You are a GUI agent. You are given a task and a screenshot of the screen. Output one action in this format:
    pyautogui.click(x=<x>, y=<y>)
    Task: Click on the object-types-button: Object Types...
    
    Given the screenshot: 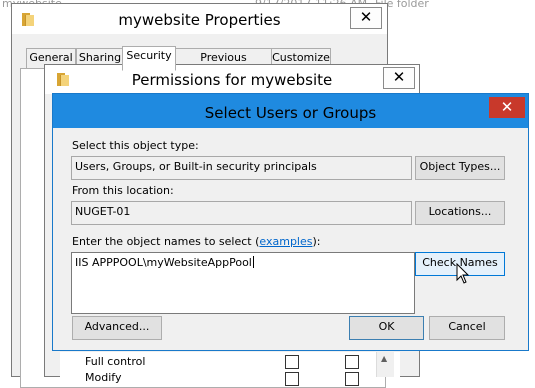 What is the action you would take?
    pyautogui.click(x=460, y=168)
    